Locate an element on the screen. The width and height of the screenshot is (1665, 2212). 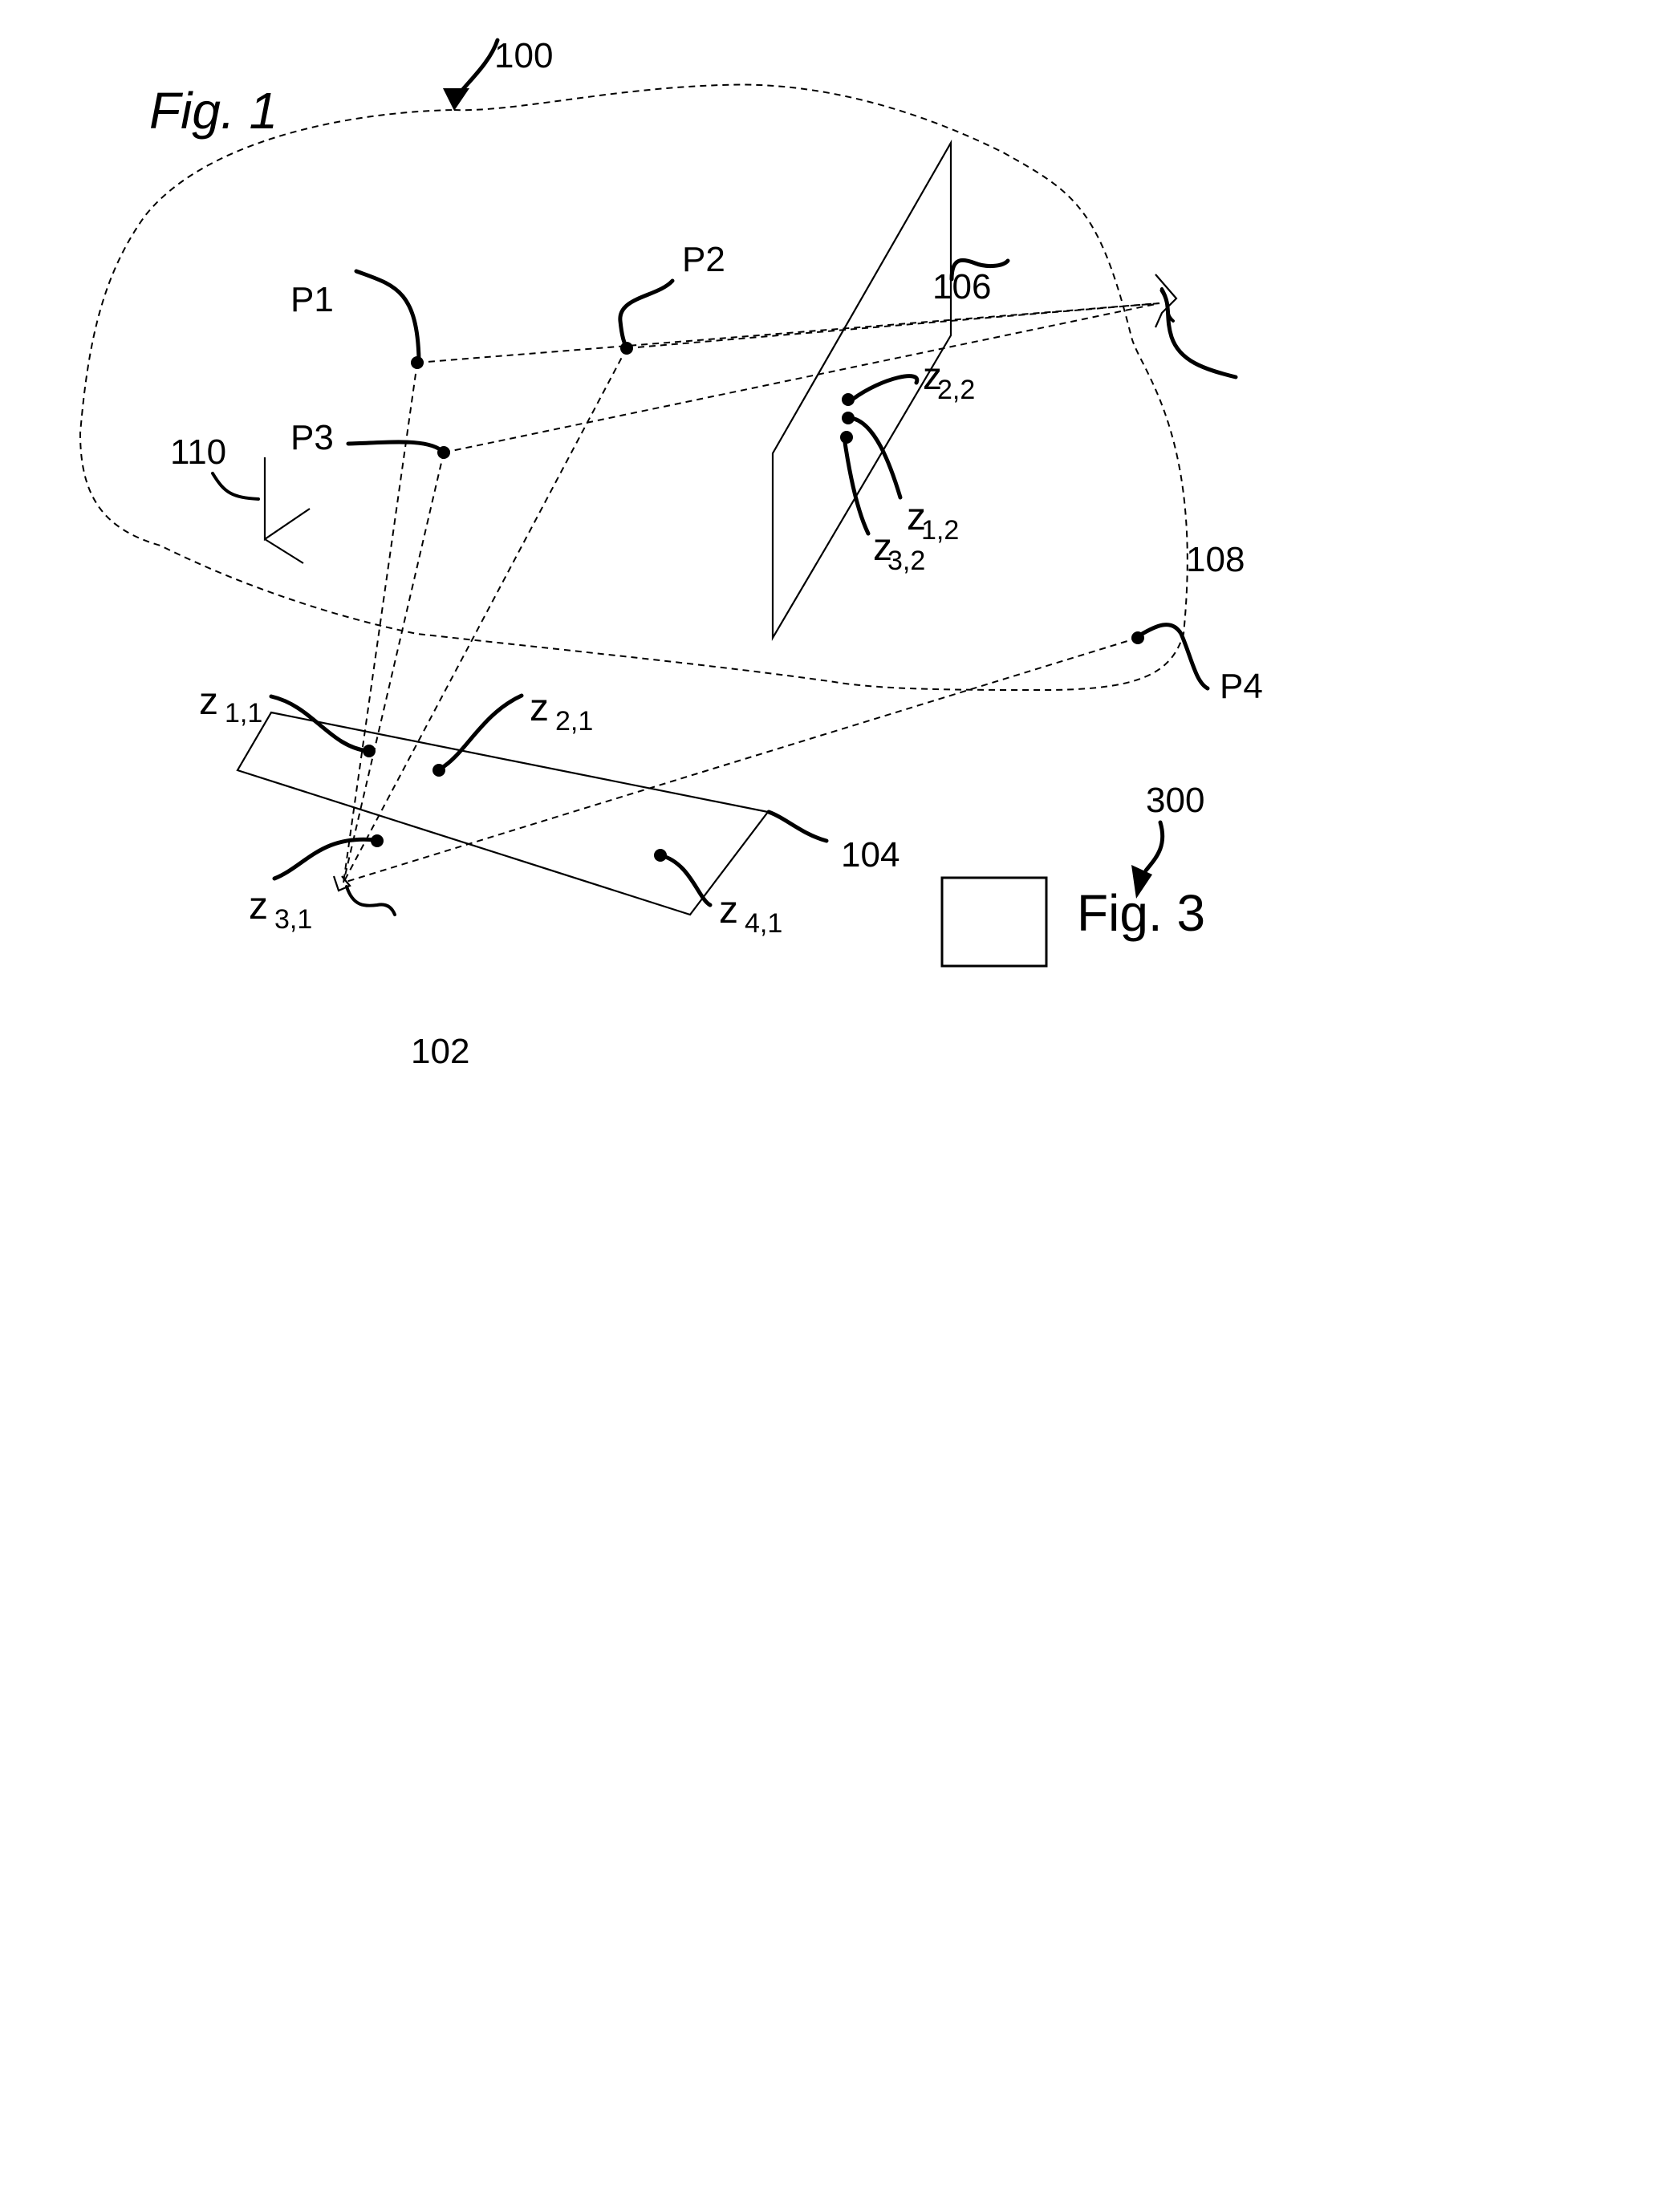
ref-100-arrowhead is located at coordinates (456, 99).